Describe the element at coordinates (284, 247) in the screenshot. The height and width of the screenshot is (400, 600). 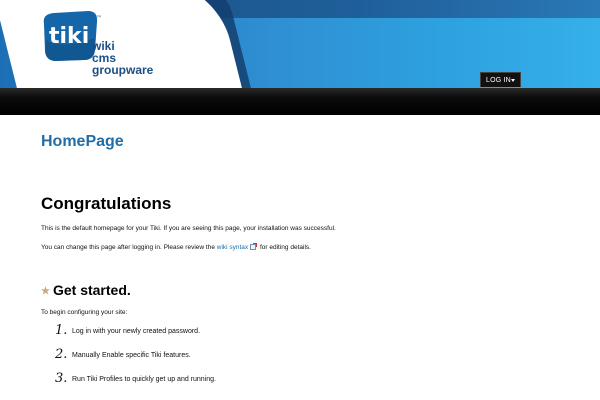
I see `change-text-after: for editing details.` at that location.